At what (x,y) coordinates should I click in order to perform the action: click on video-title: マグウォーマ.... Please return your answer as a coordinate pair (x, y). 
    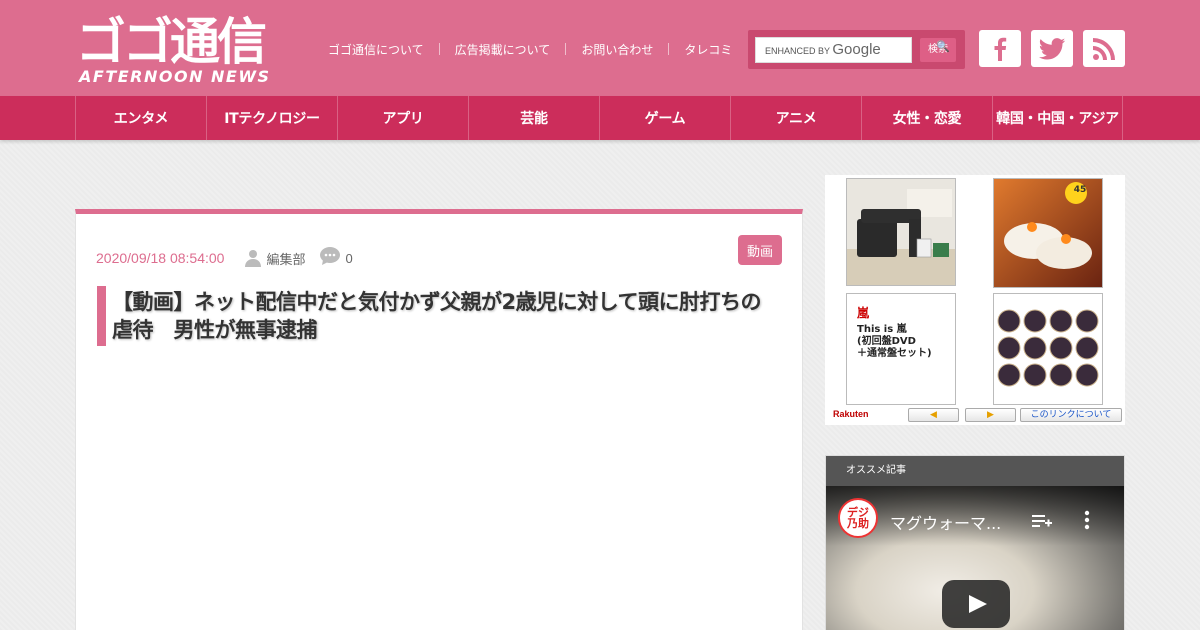
    Looking at the image, I should click on (945, 522).